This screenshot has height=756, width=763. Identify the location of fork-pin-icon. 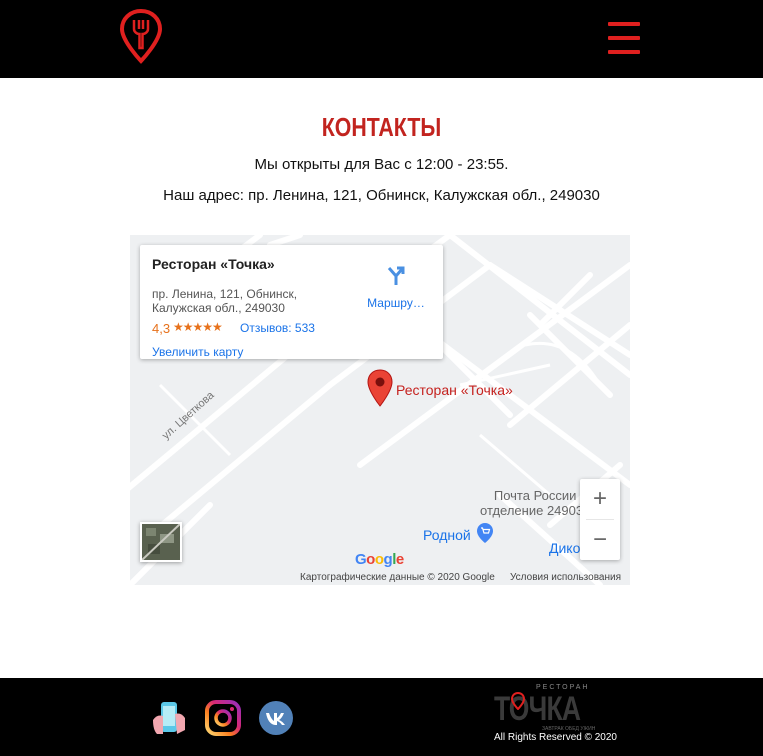
(141, 36).